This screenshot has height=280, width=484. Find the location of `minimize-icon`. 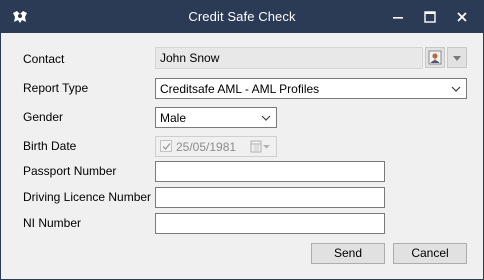

minimize-icon is located at coordinates (398, 18).